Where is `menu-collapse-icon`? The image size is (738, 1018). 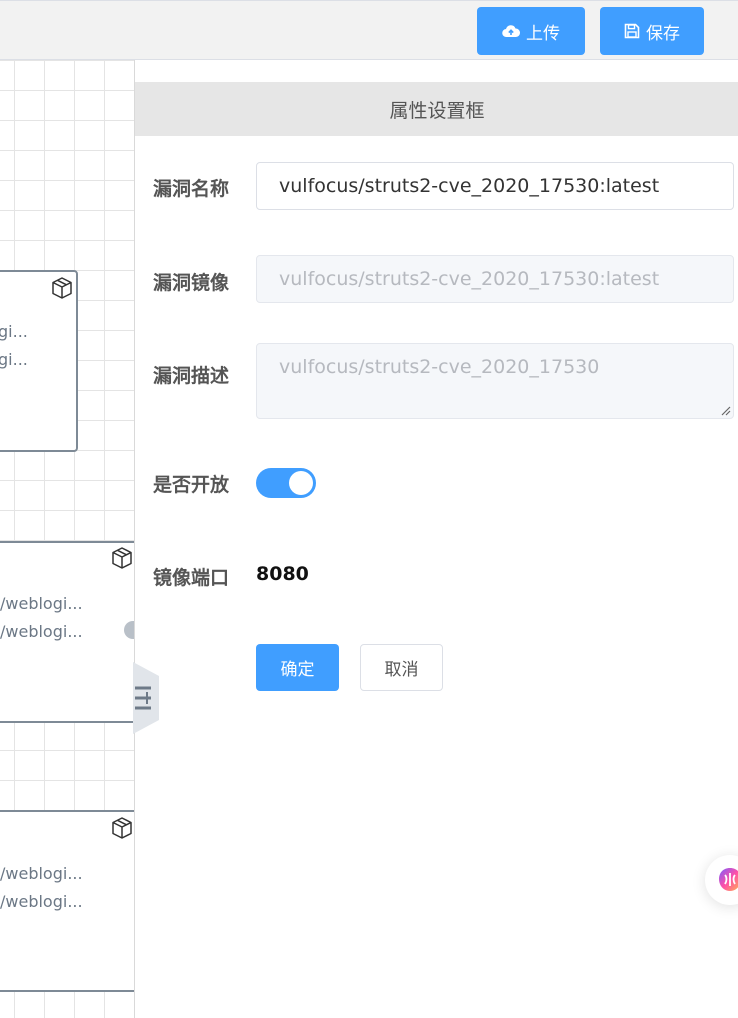 menu-collapse-icon is located at coordinates (146, 698).